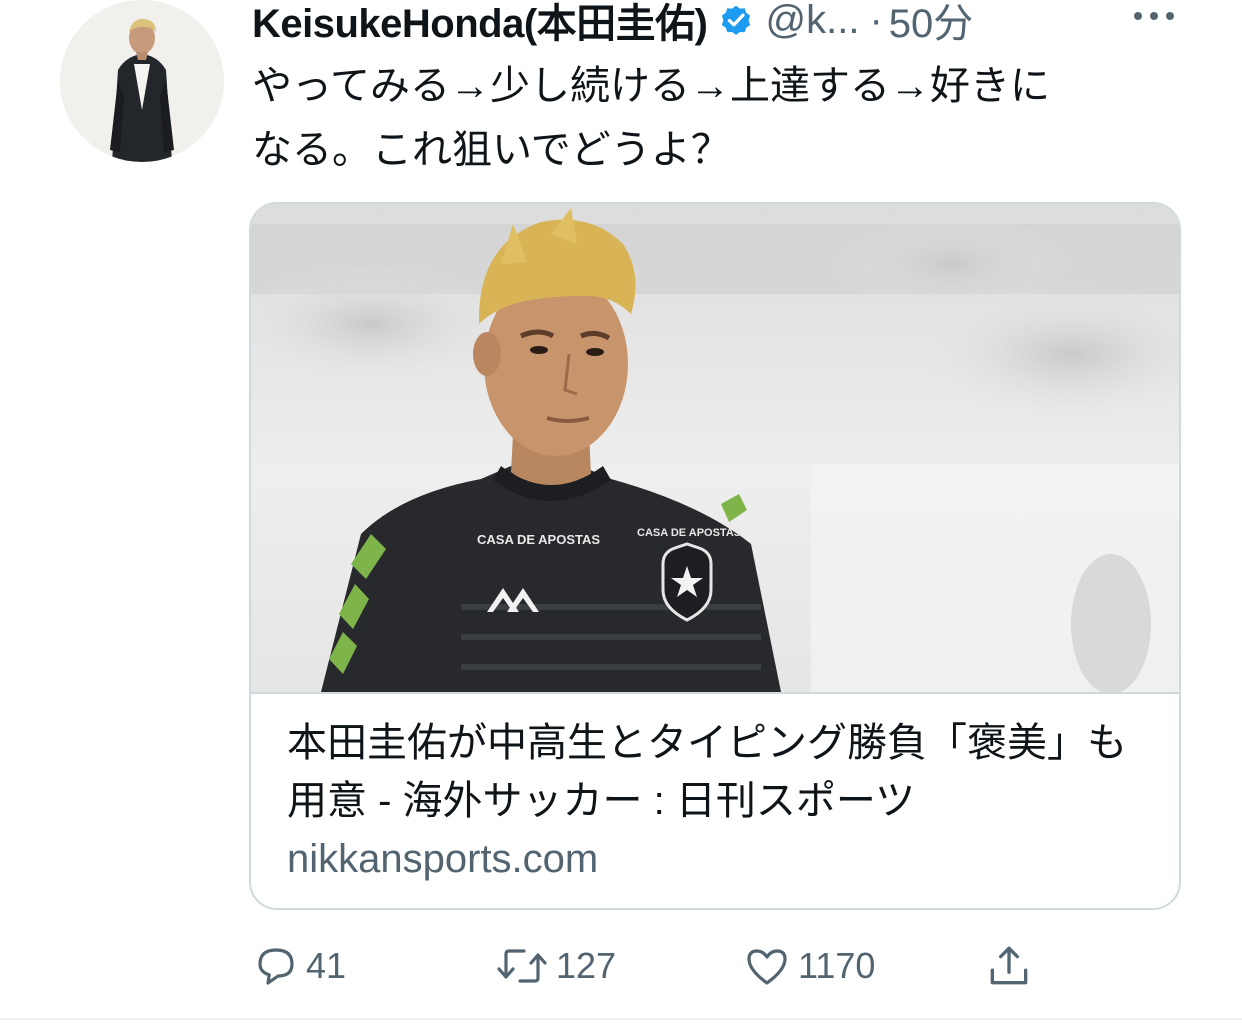 The width and height of the screenshot is (1242, 1023). What do you see at coordinates (326, 965) in the screenshot?
I see `reply-count: 41` at bounding box center [326, 965].